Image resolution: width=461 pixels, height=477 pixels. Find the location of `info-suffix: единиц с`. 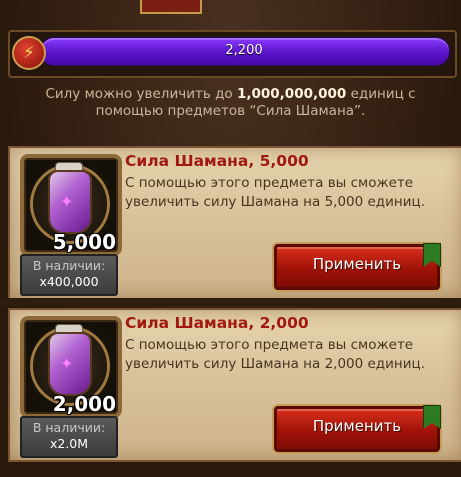

info-suffix: единиц с is located at coordinates (383, 94).